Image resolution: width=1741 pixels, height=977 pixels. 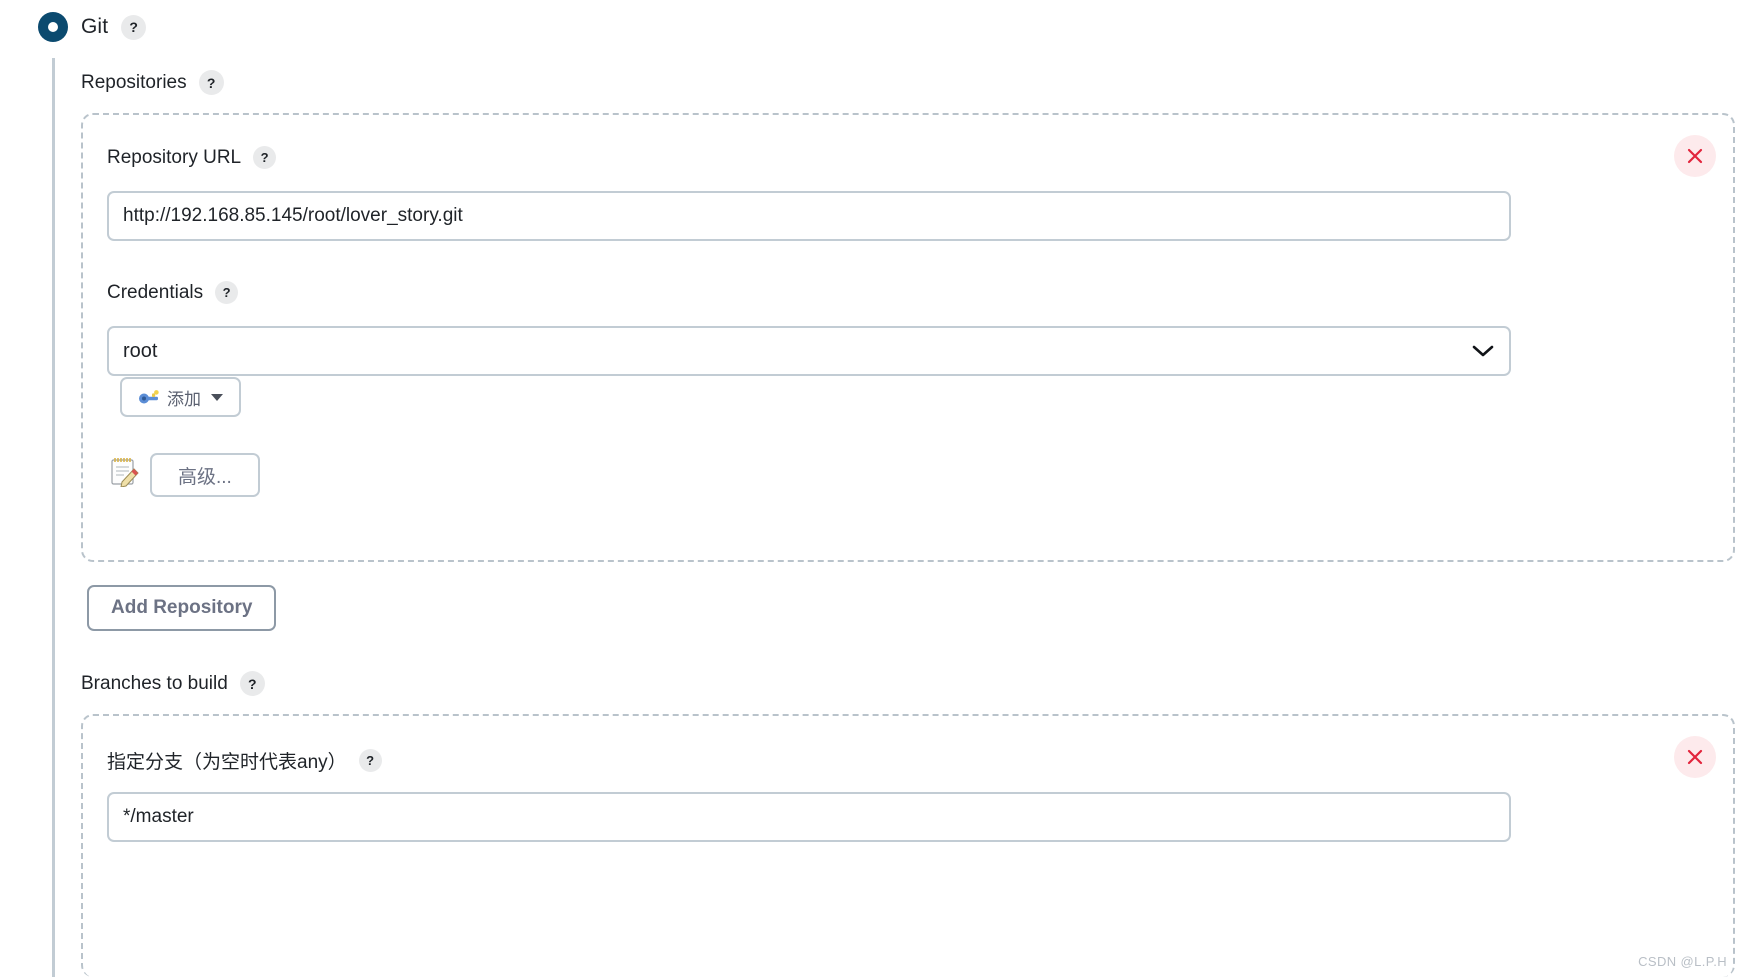 What do you see at coordinates (809, 216) in the screenshot?
I see `repository-url-input` at bounding box center [809, 216].